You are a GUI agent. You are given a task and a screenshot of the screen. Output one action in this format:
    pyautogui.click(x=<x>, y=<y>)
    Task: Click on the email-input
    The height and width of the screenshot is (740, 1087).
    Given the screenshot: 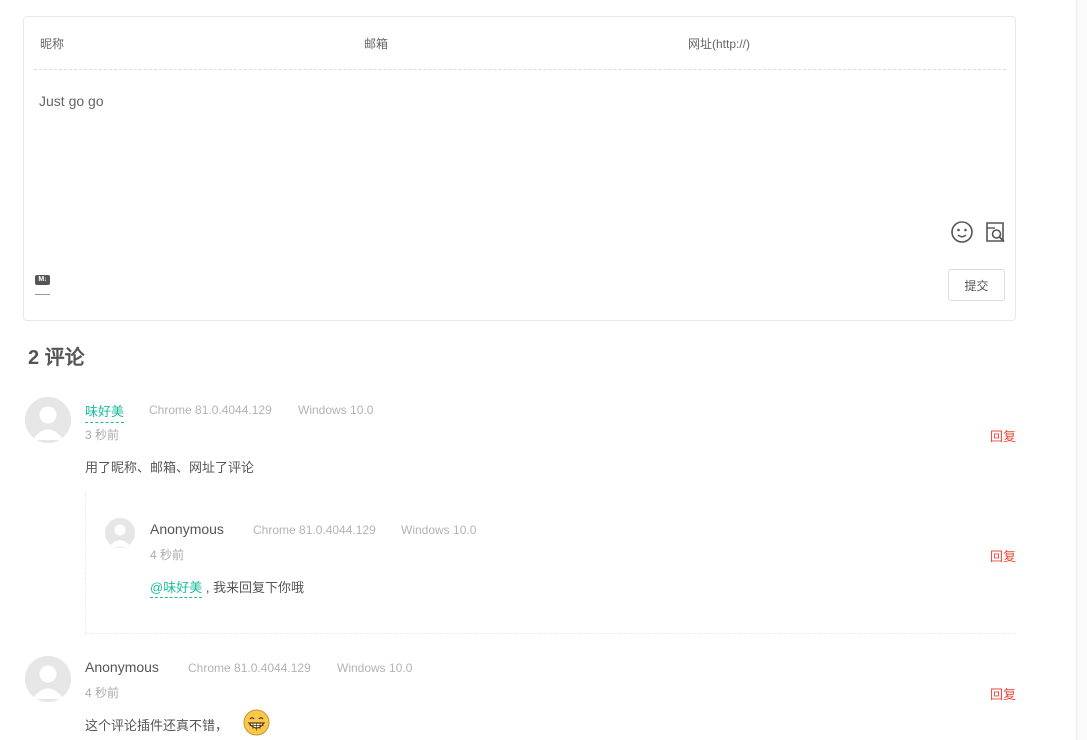 What is the action you would take?
    pyautogui.click(x=508, y=43)
    